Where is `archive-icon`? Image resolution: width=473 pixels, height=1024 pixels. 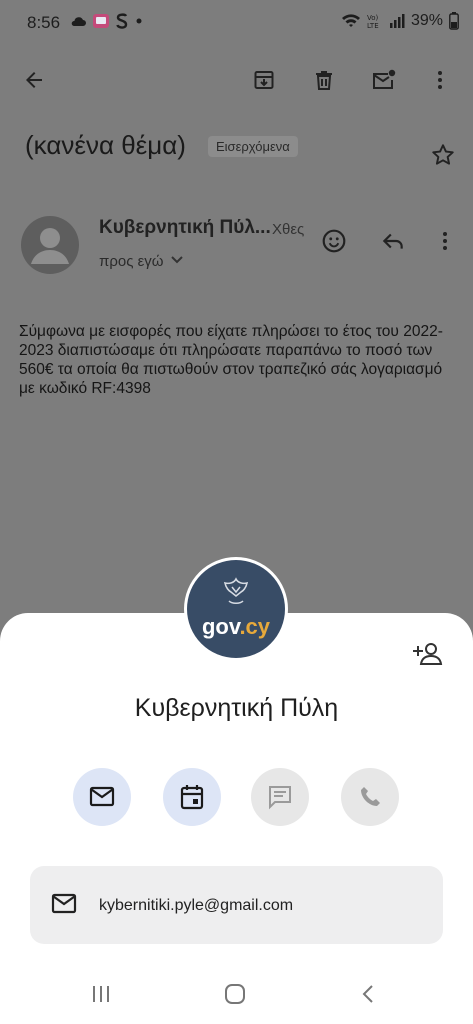
archive-icon is located at coordinates (264, 80).